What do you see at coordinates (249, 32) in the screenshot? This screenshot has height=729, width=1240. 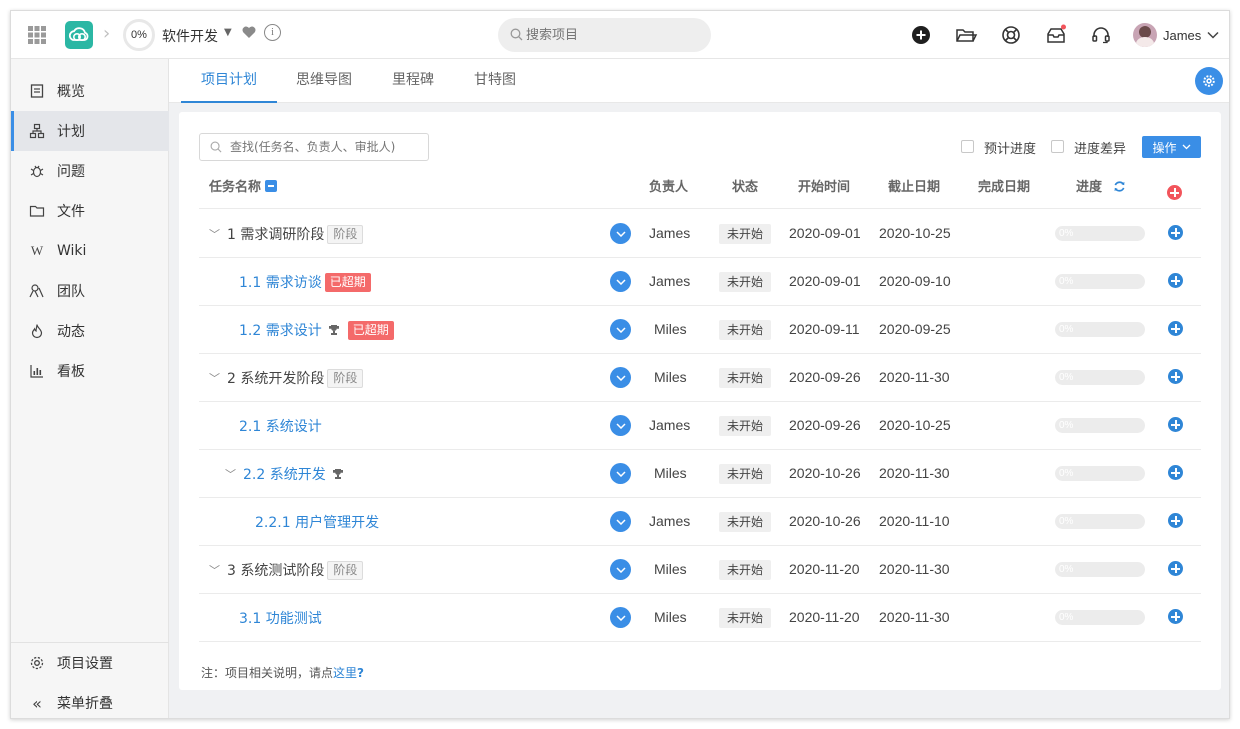 I see `favorite-heart-icon` at bounding box center [249, 32].